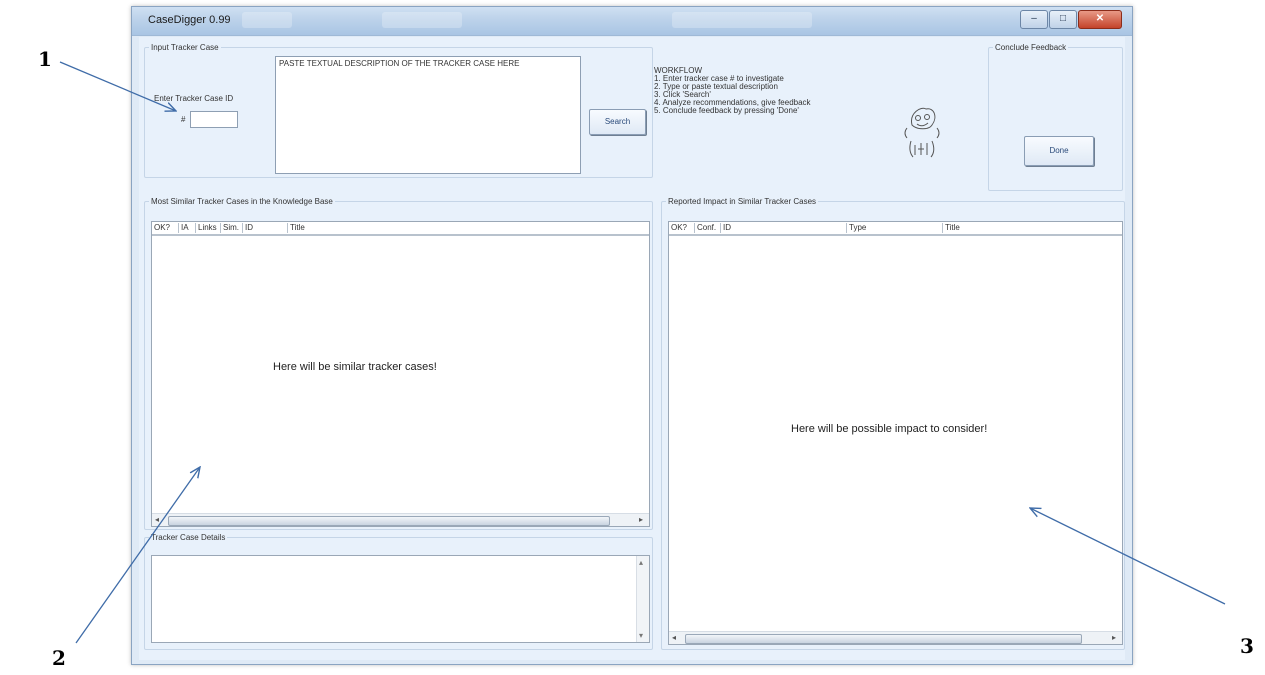  What do you see at coordinates (59, 658) in the screenshot?
I see `callout-2: 2` at bounding box center [59, 658].